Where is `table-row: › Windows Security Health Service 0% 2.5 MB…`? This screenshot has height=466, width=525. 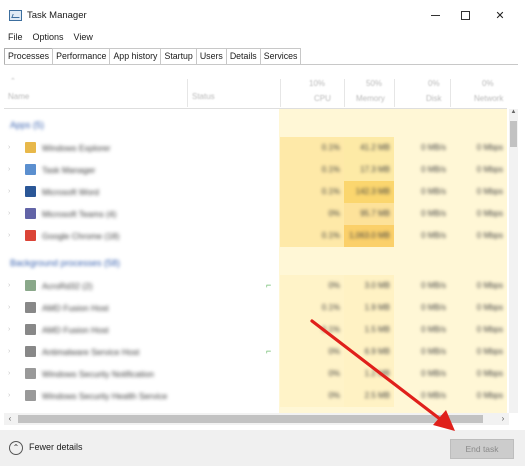 table-row: › Windows Security Health Service 0% 2.5 MB… is located at coordinates (255, 396).